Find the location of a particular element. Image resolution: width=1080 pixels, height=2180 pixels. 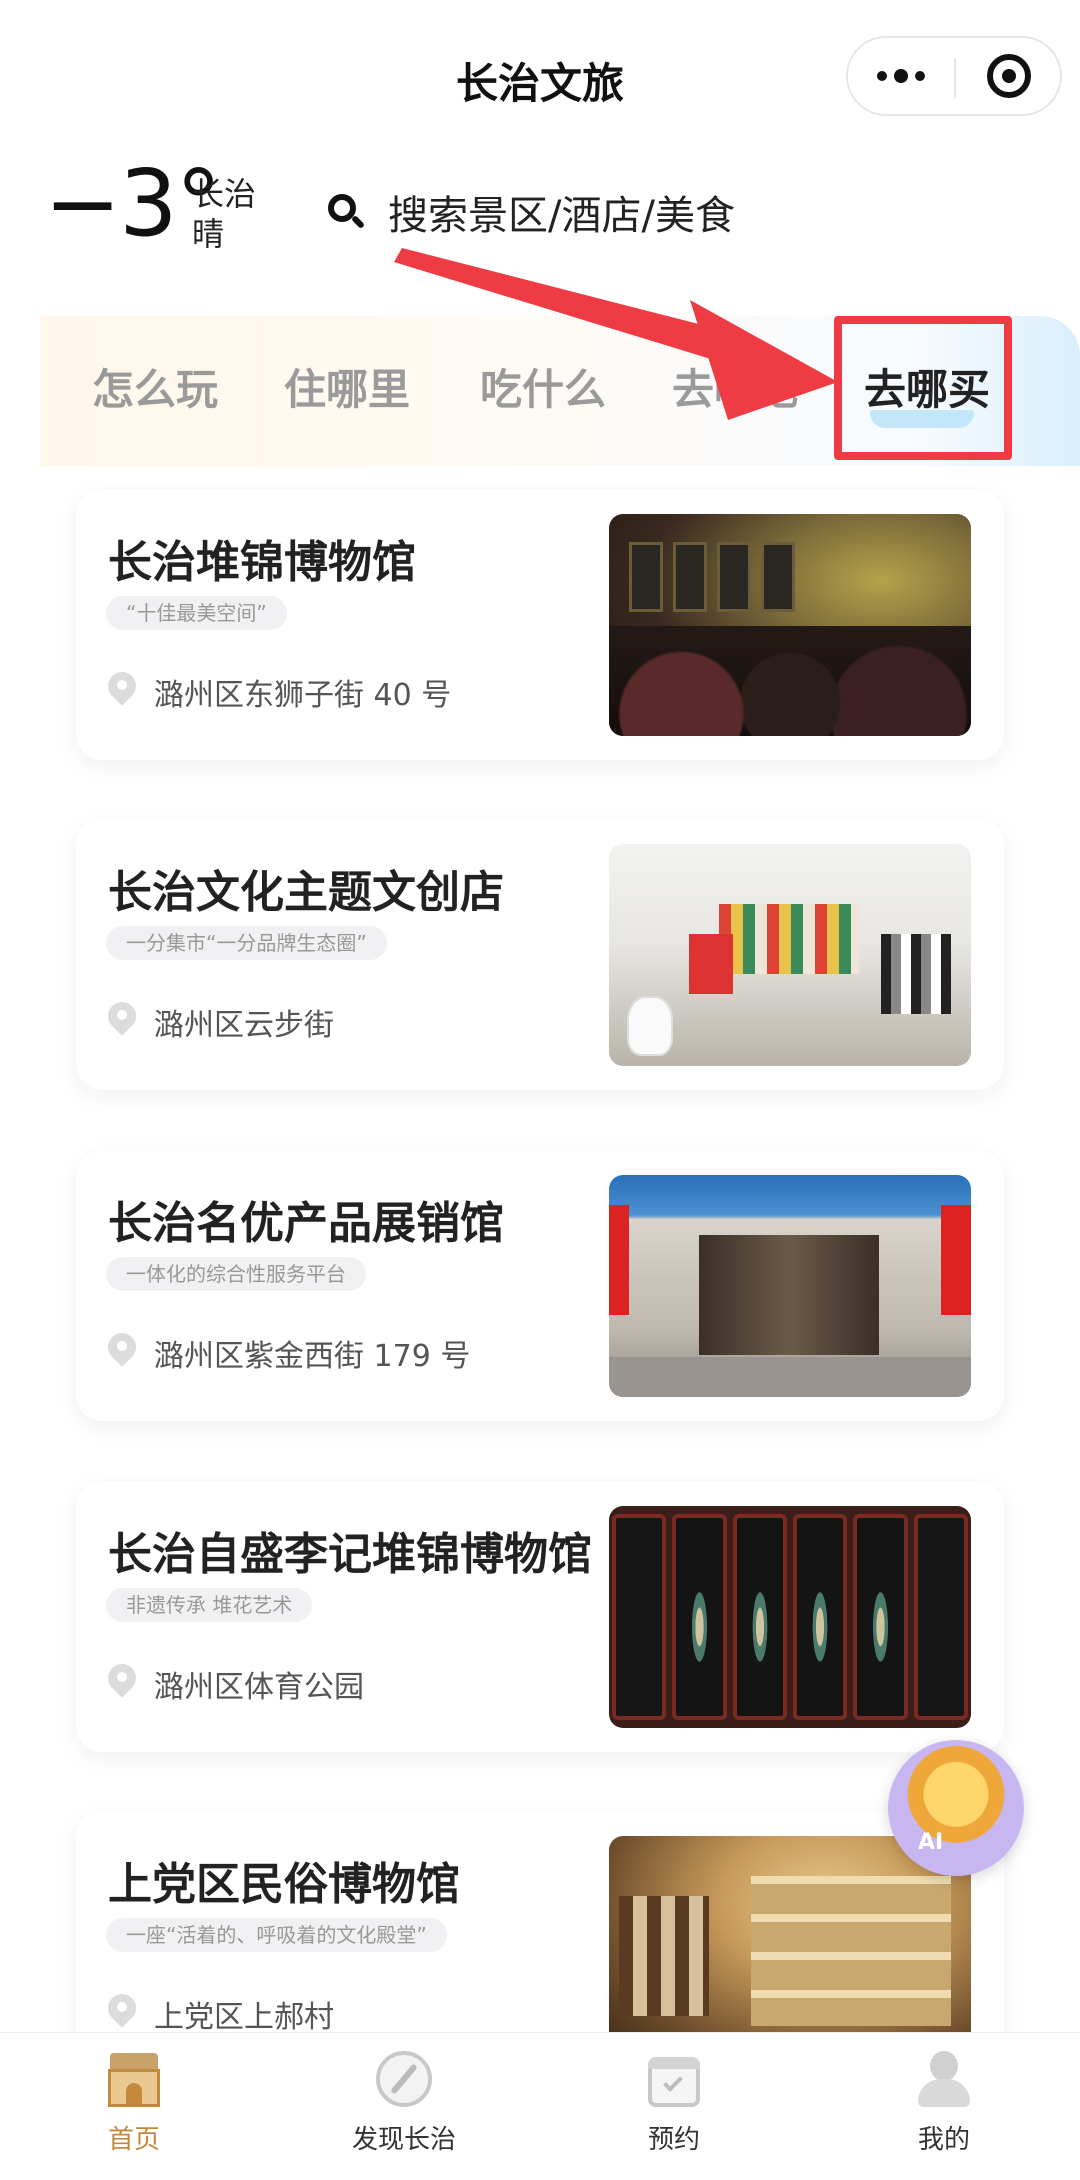

nav-profile: 我的 is located at coordinates (944, 2102).